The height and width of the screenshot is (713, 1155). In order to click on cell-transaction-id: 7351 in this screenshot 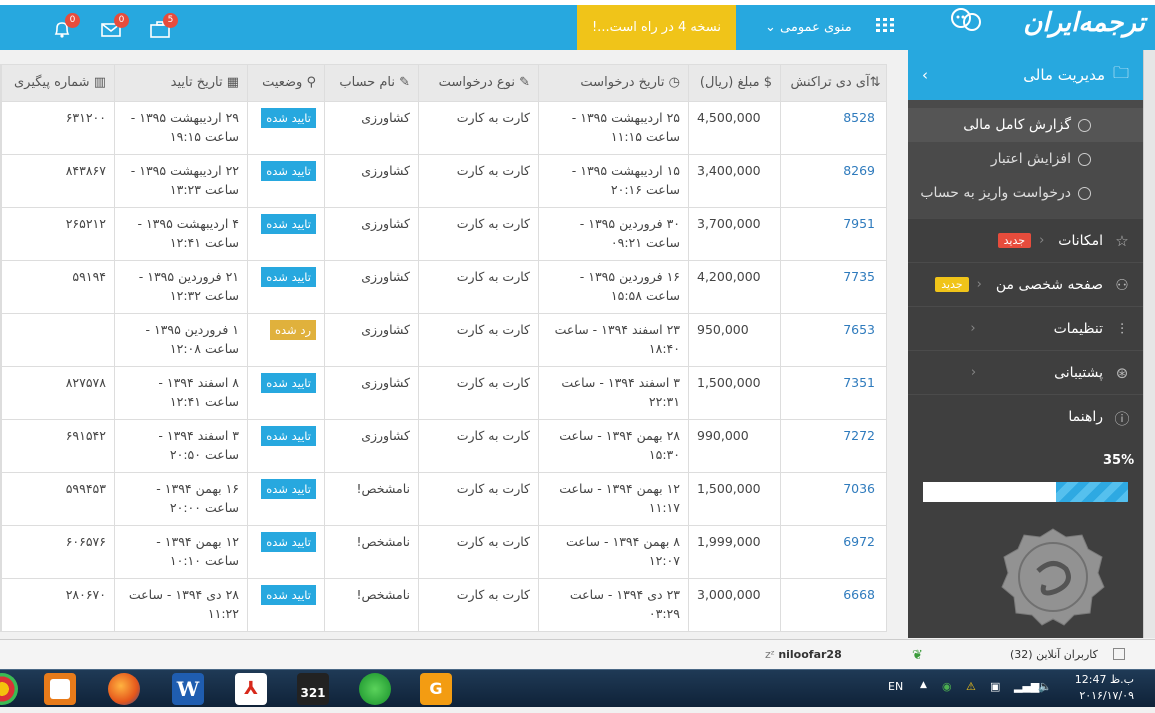, I will do `click(833, 392)`.